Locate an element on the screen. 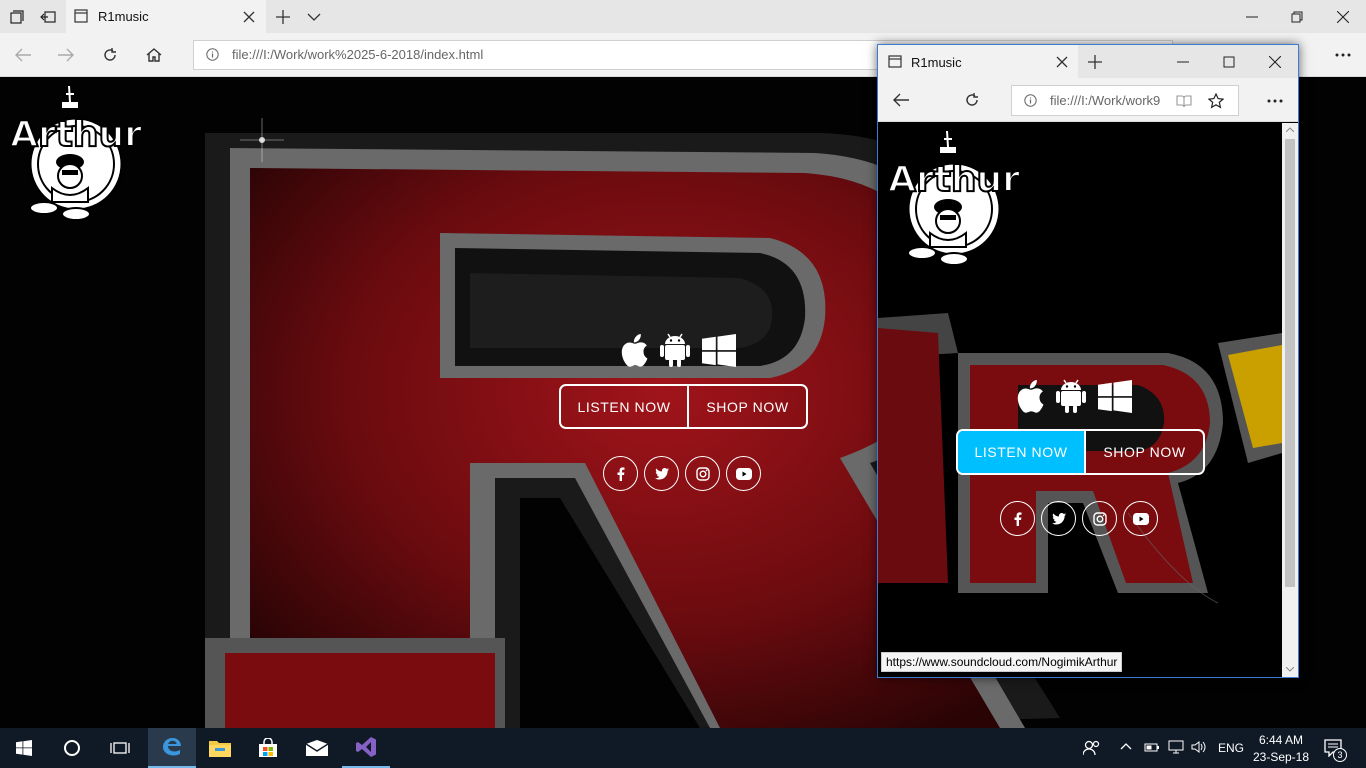 This screenshot has width=1366, height=768. platform-icons is located at coordinates (678, 349).